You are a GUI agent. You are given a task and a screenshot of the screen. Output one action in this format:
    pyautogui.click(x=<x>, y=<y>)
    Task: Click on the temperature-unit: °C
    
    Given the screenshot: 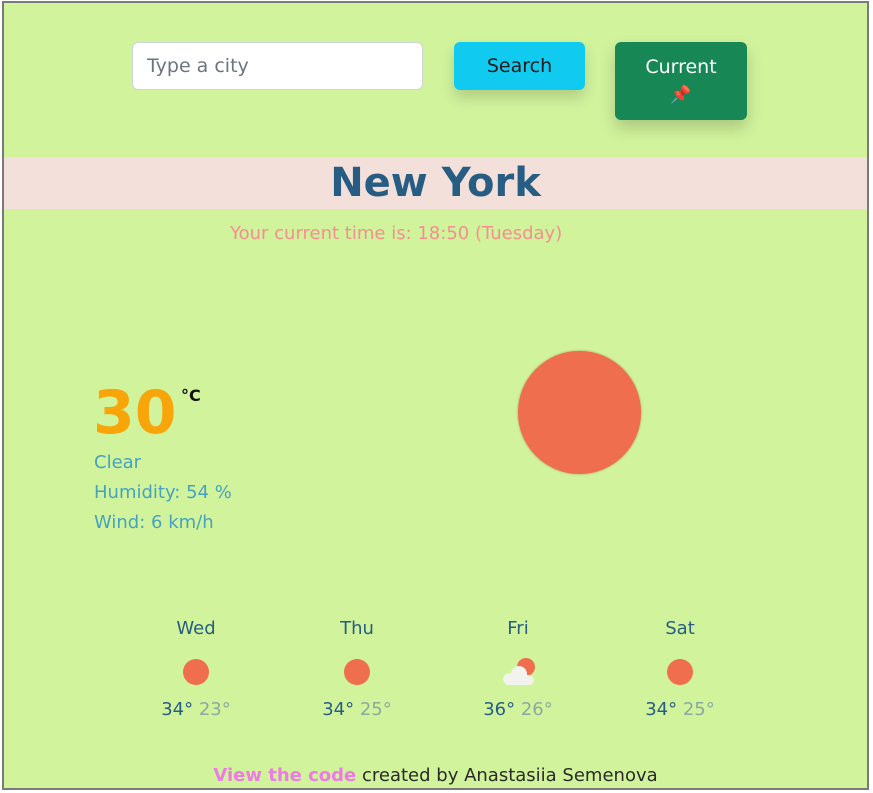 What is the action you would take?
    pyautogui.click(x=191, y=395)
    